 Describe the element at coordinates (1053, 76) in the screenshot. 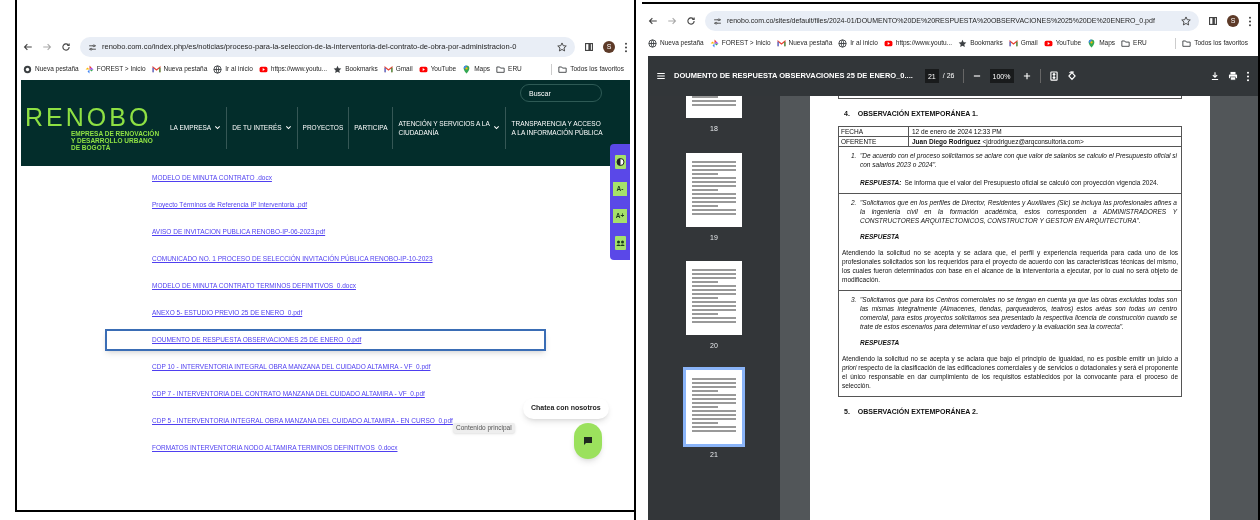

I see `fit-page-icon` at that location.